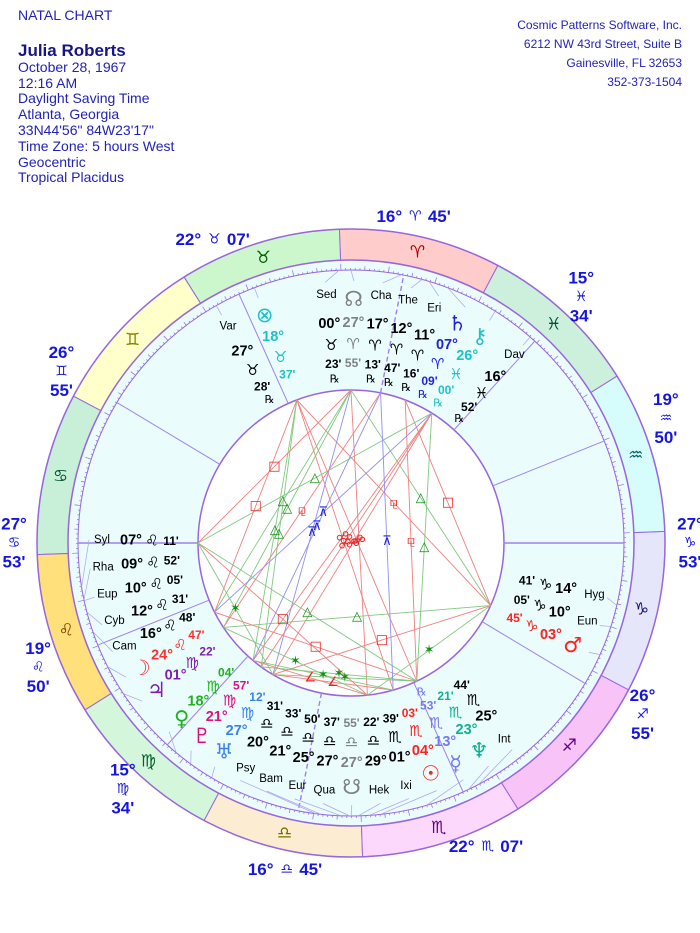 This screenshot has height=933, width=700. What do you see at coordinates (304, 758) in the screenshot?
I see `point-degree: 25°` at bounding box center [304, 758].